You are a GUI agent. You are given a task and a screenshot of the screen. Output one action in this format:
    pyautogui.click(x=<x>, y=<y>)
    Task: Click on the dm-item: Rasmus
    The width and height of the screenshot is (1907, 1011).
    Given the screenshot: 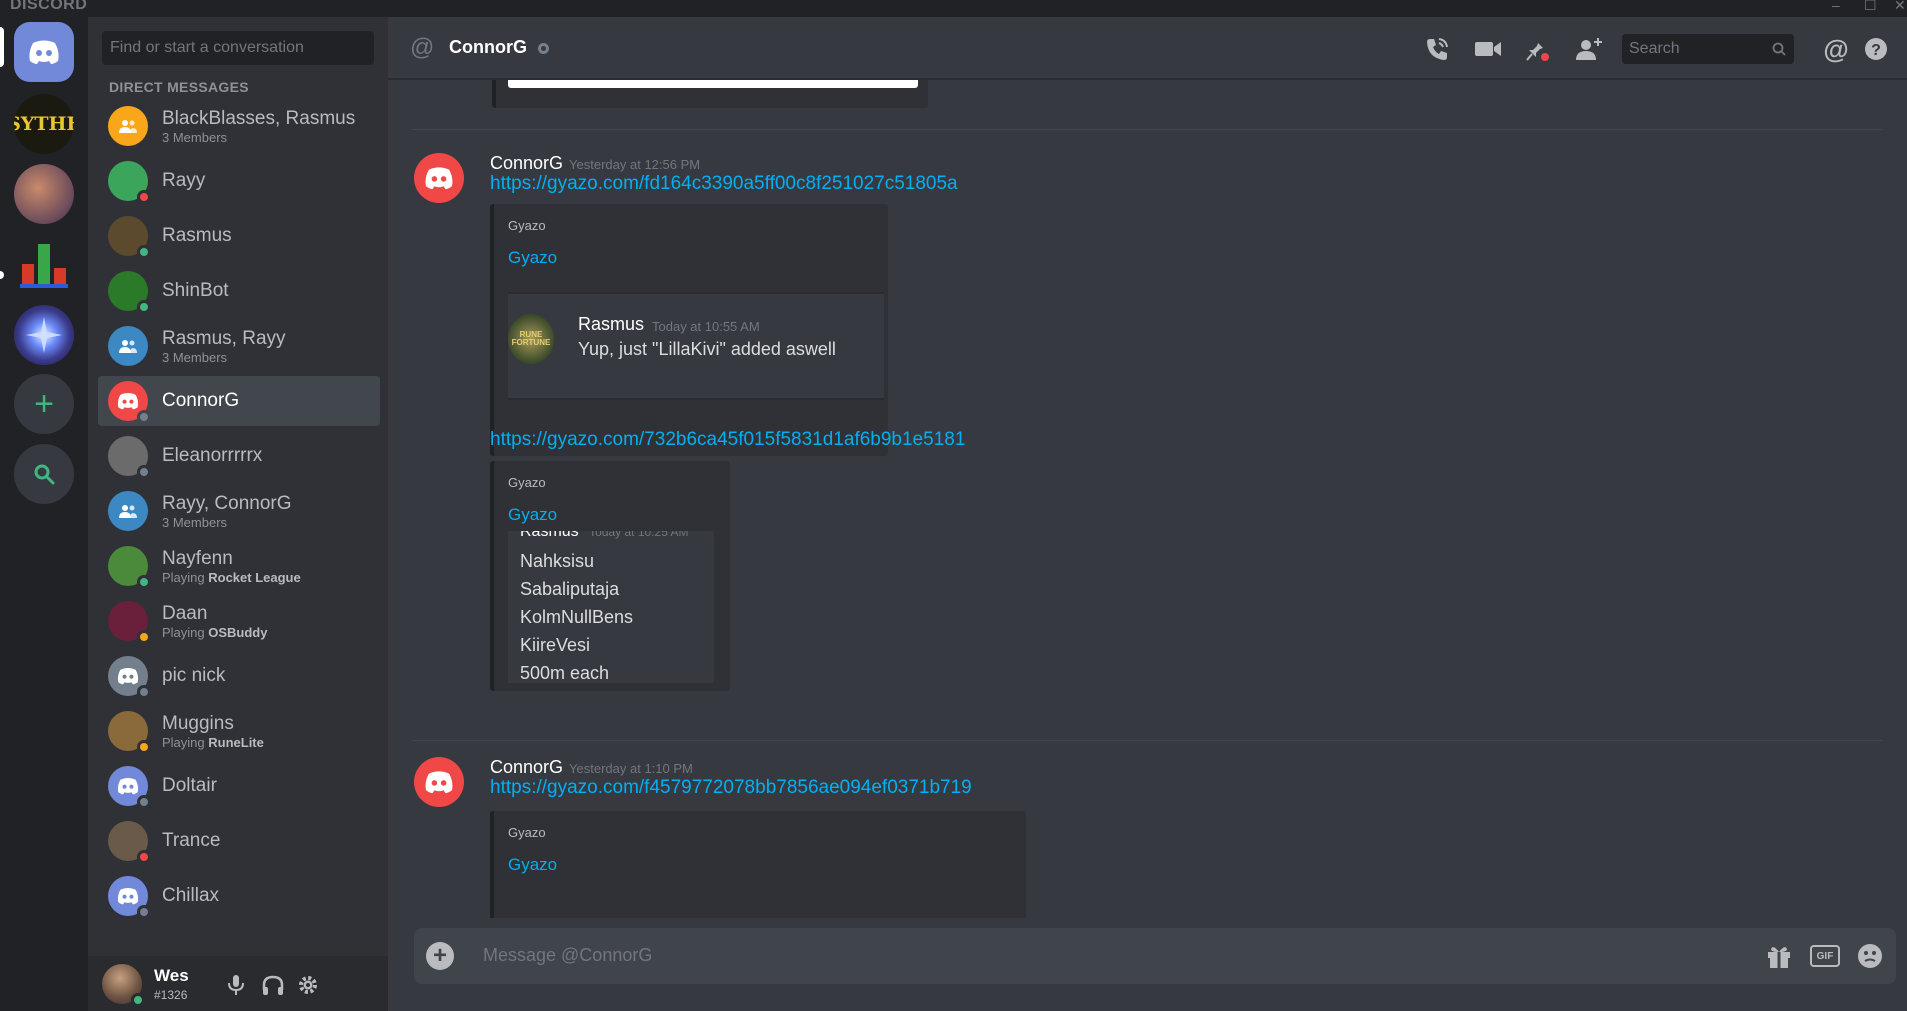 What is the action you would take?
    pyautogui.click(x=239, y=236)
    